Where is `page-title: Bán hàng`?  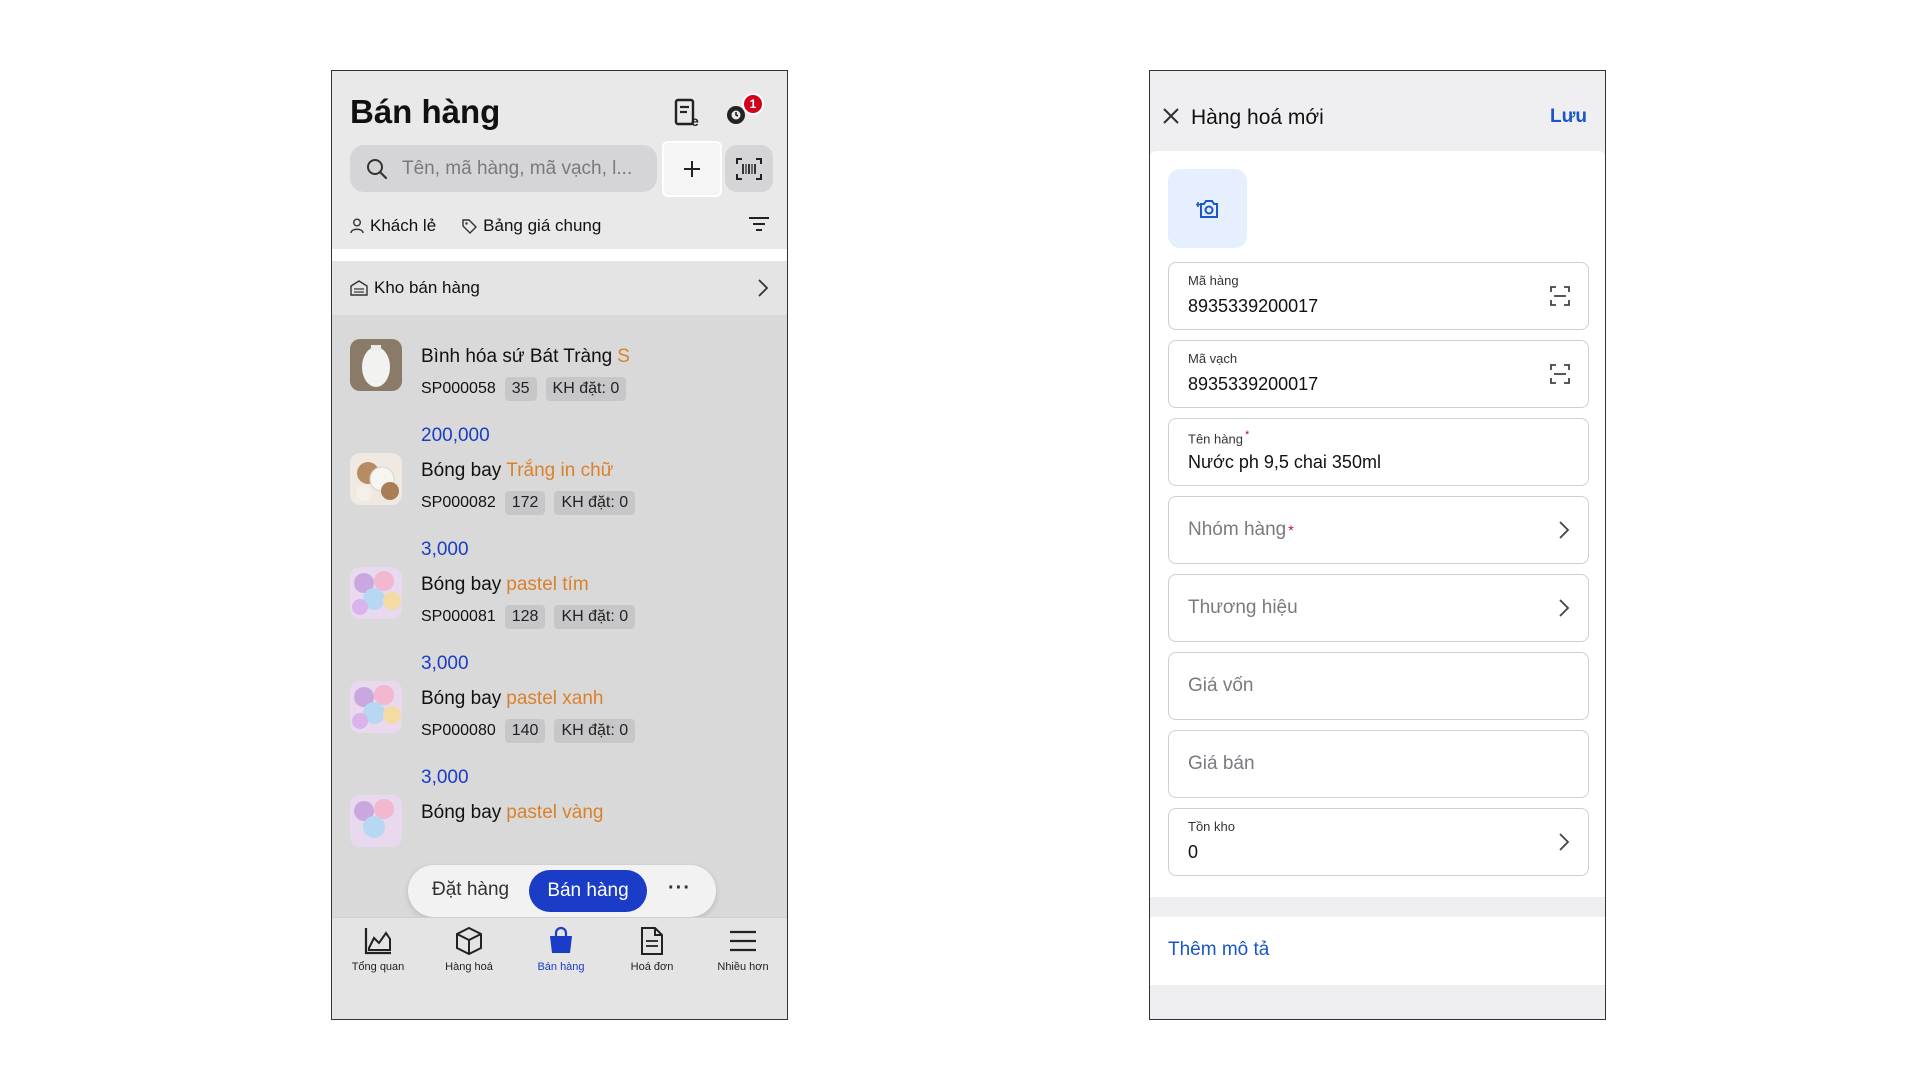
page-title: Bán hàng is located at coordinates (425, 111).